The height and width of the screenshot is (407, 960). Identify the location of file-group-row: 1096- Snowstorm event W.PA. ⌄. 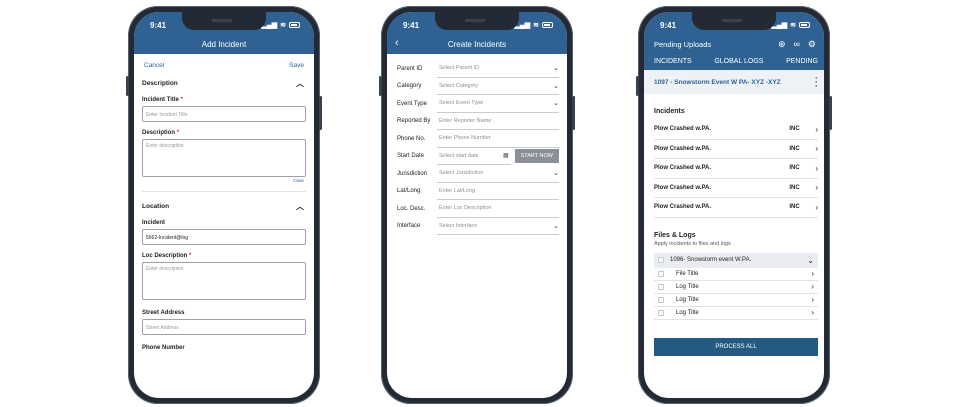
(736, 260).